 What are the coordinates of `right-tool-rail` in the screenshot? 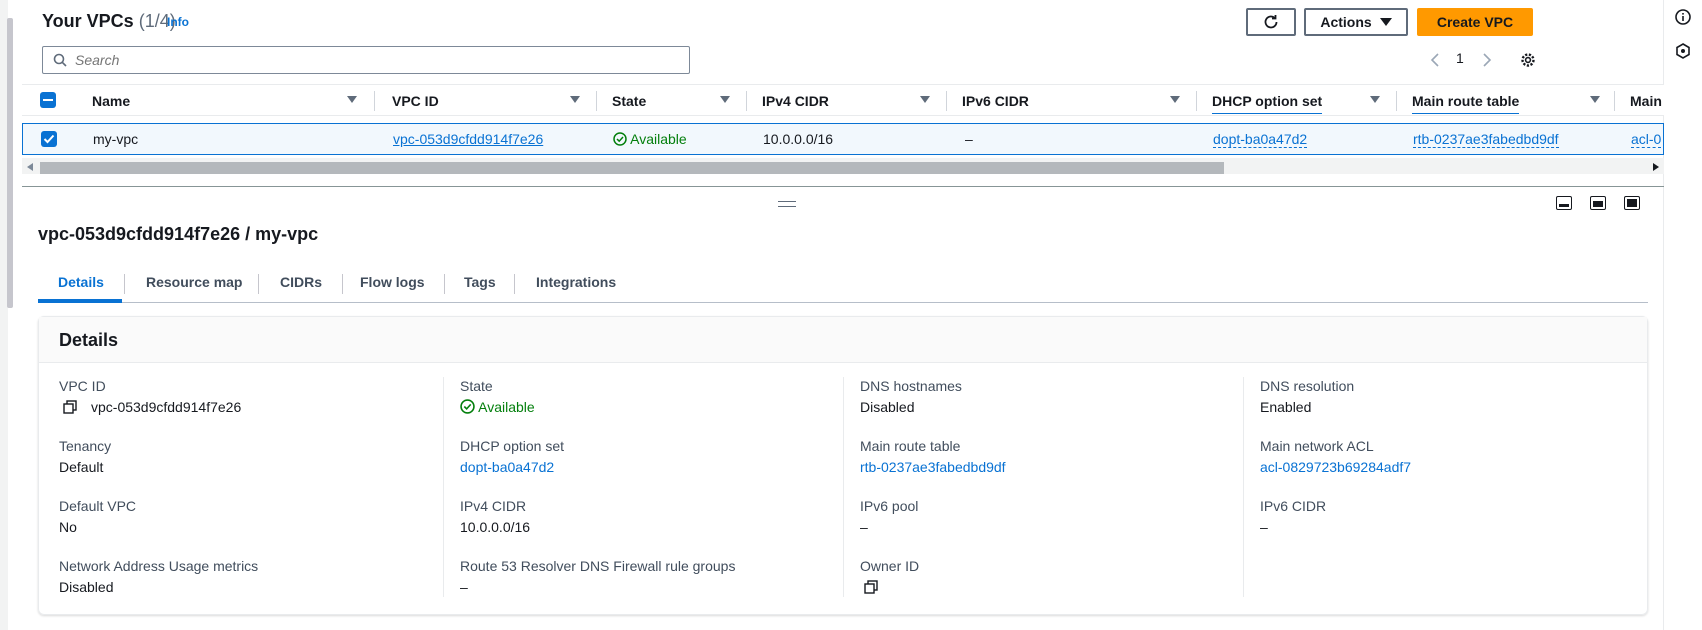 It's located at (1682, 315).